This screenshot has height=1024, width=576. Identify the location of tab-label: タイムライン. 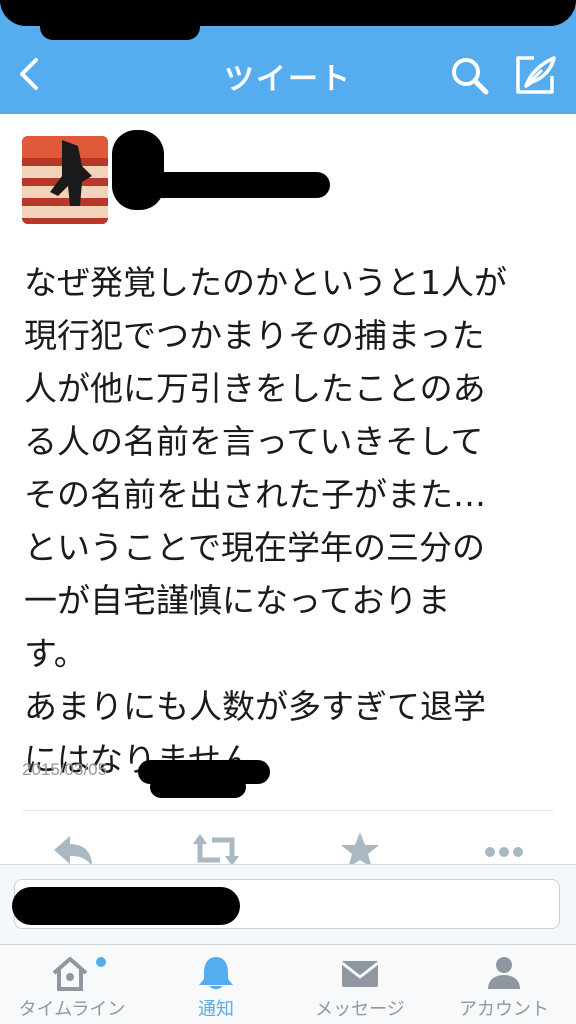
(72, 1009).